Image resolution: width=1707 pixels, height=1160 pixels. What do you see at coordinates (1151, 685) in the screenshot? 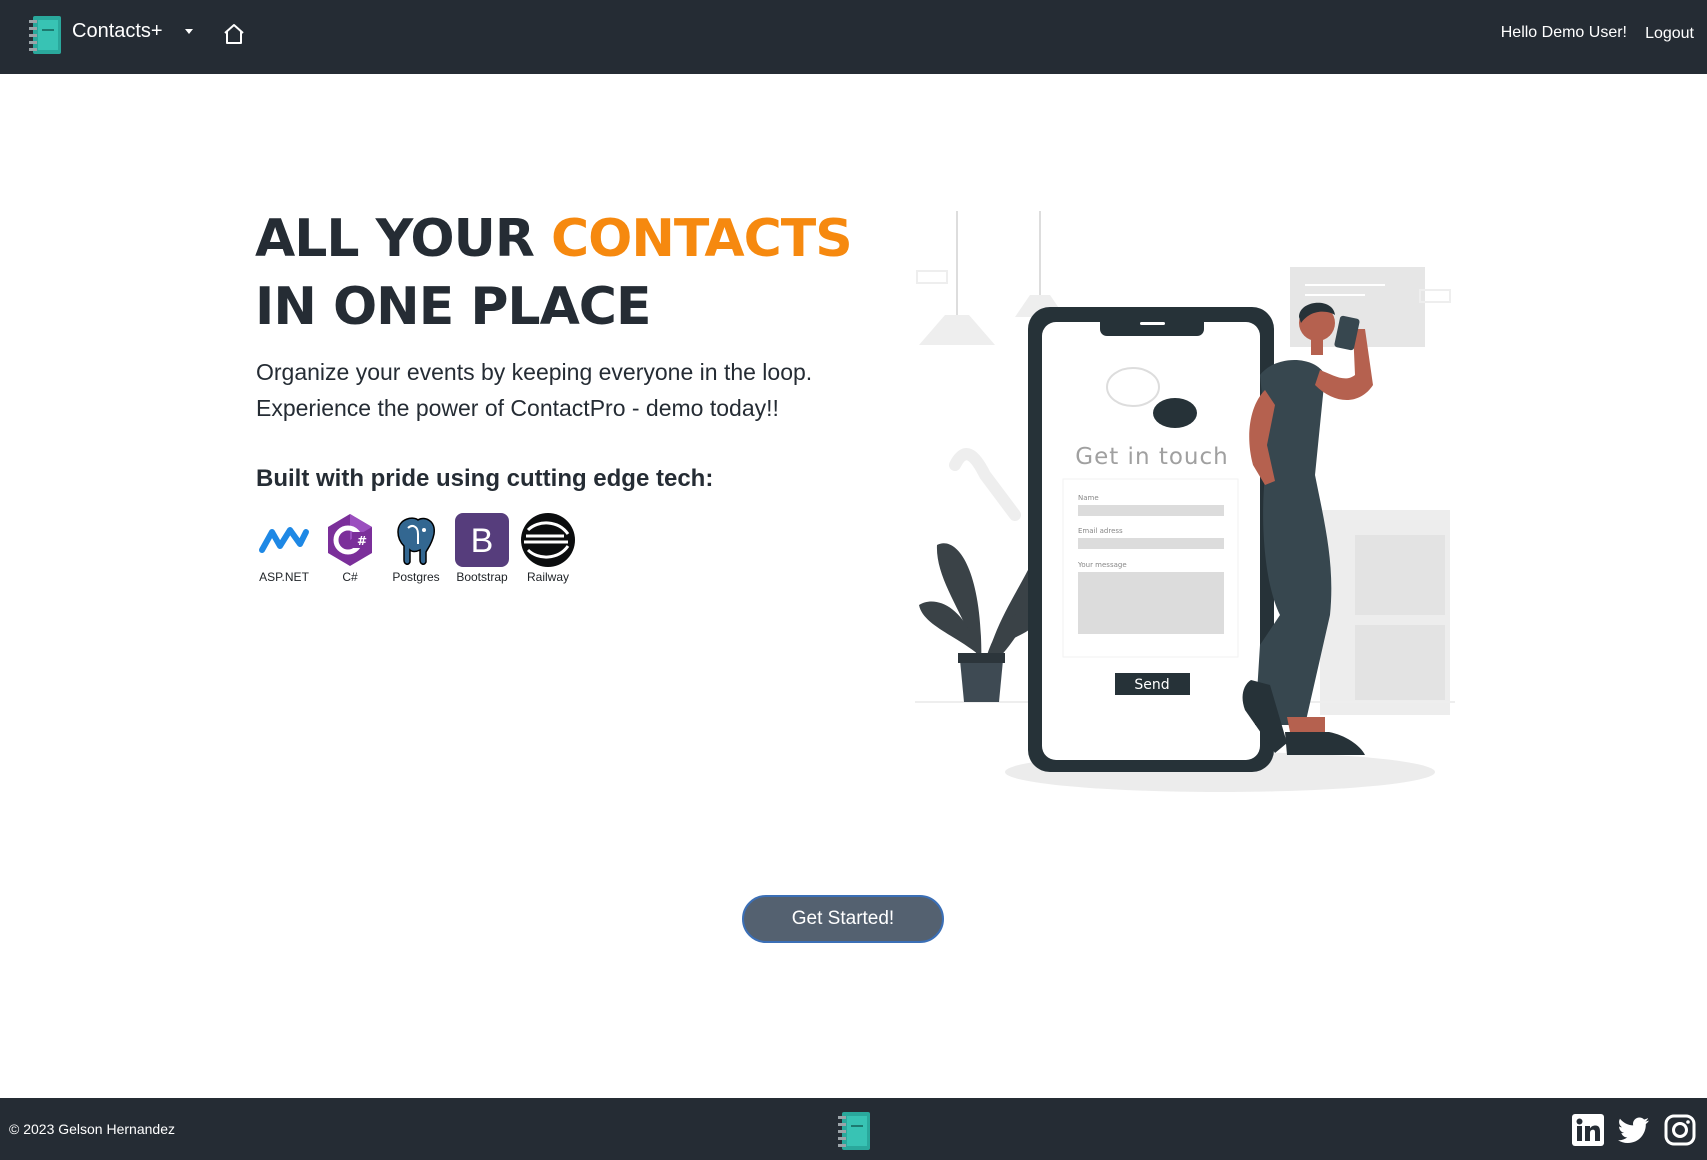
I see `illustration-send: Send` at bounding box center [1151, 685].